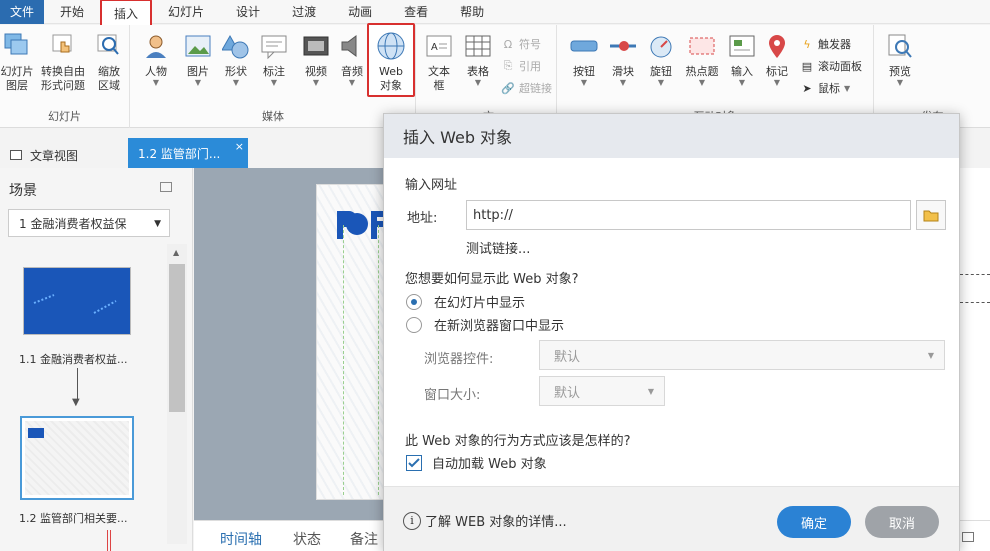  Describe the element at coordinates (439, 62) in the screenshot. I see `textbox-button: A 文本 框` at that location.